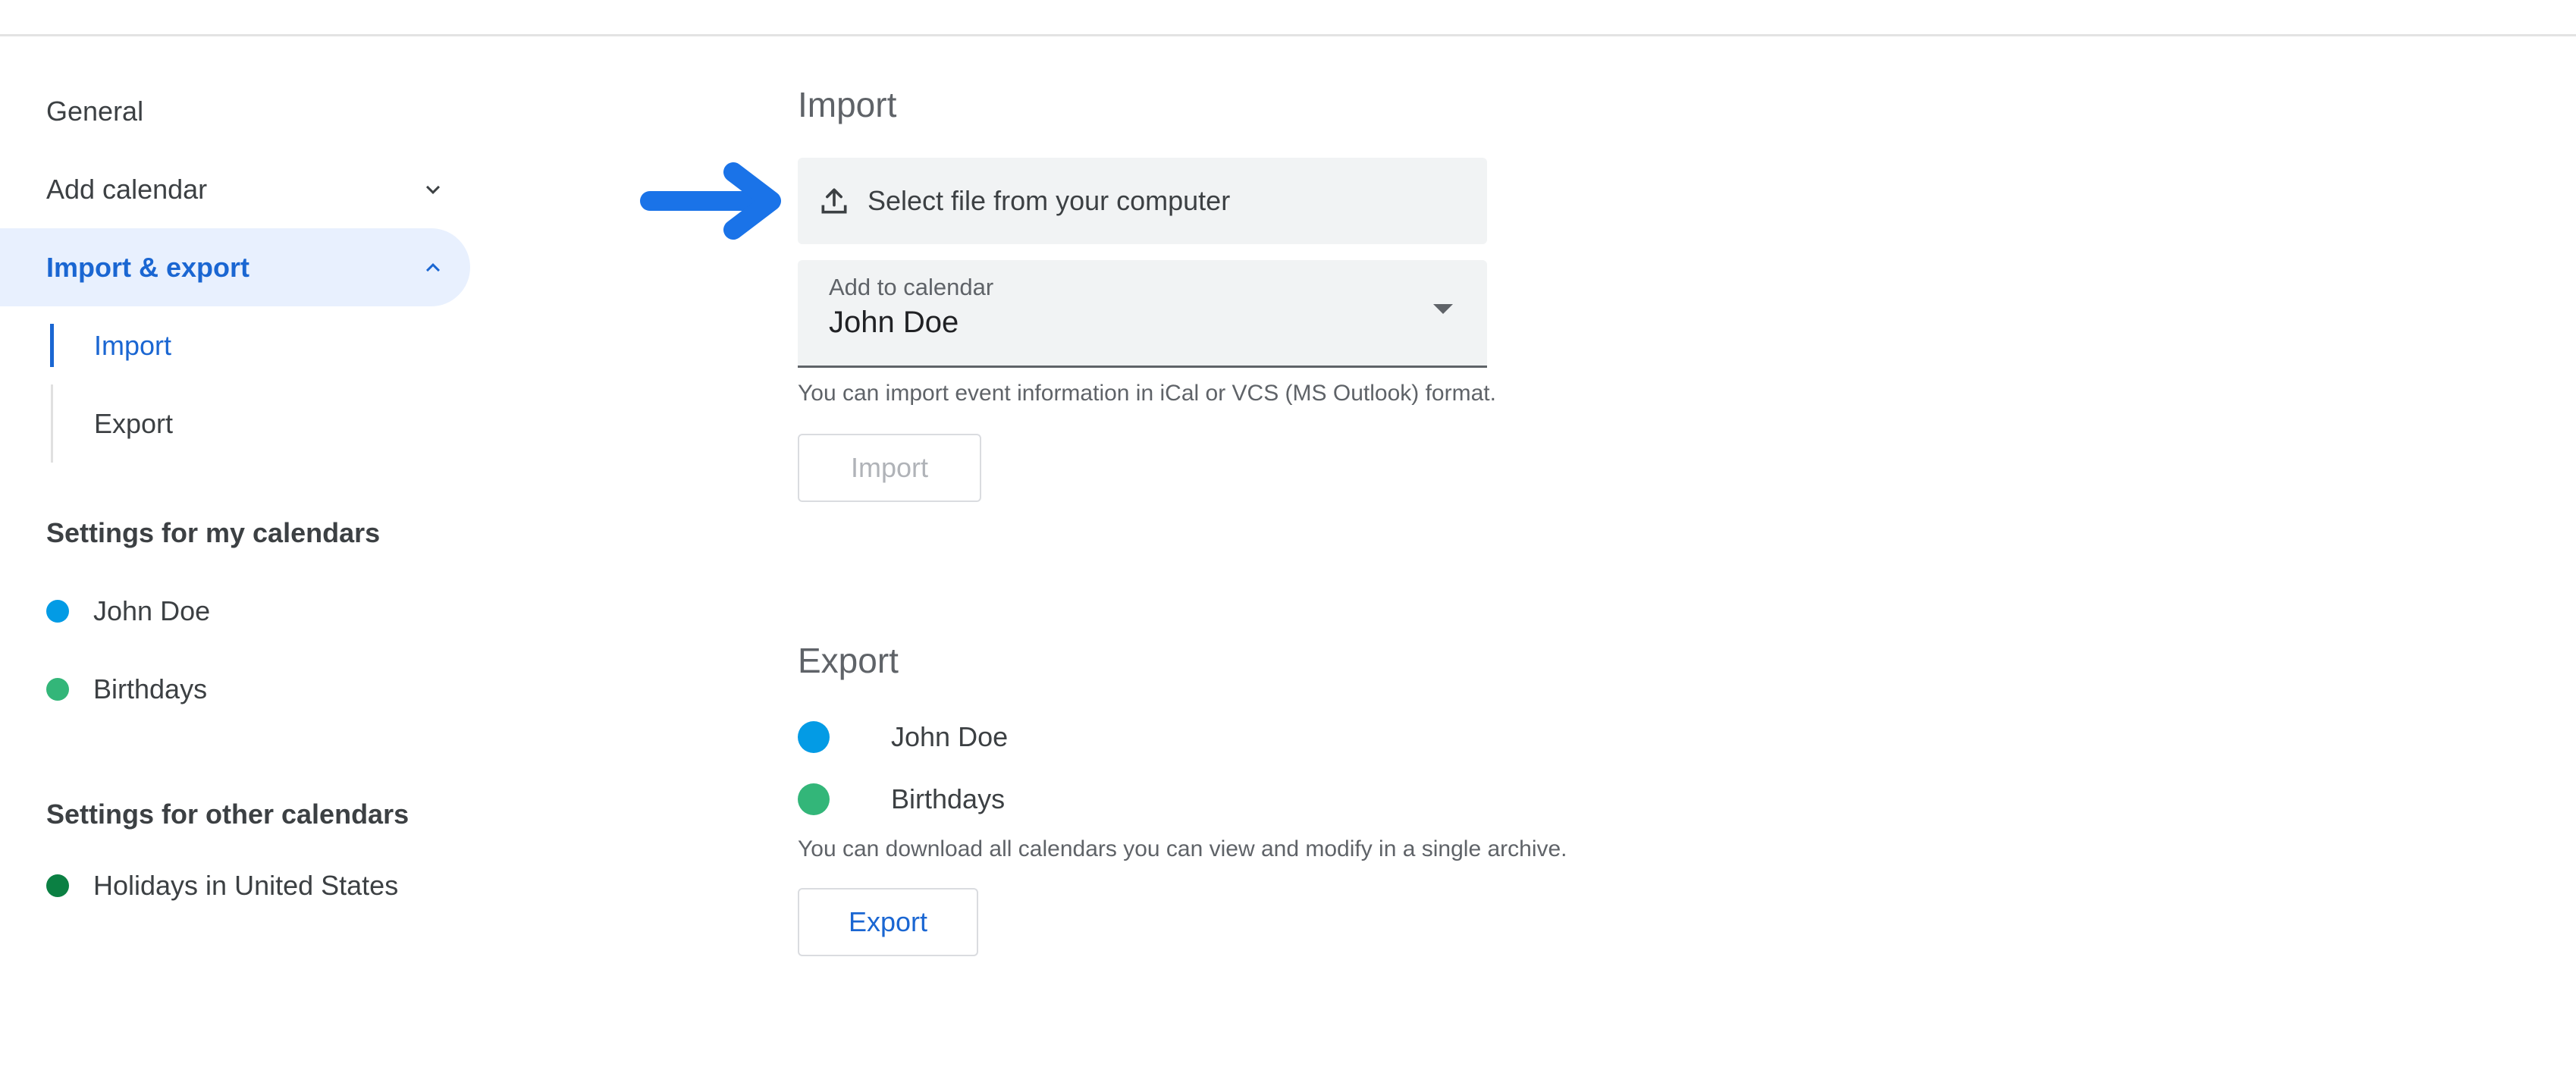  Describe the element at coordinates (894, 322) in the screenshot. I see `add-to-calendar-value: John Doe` at that location.